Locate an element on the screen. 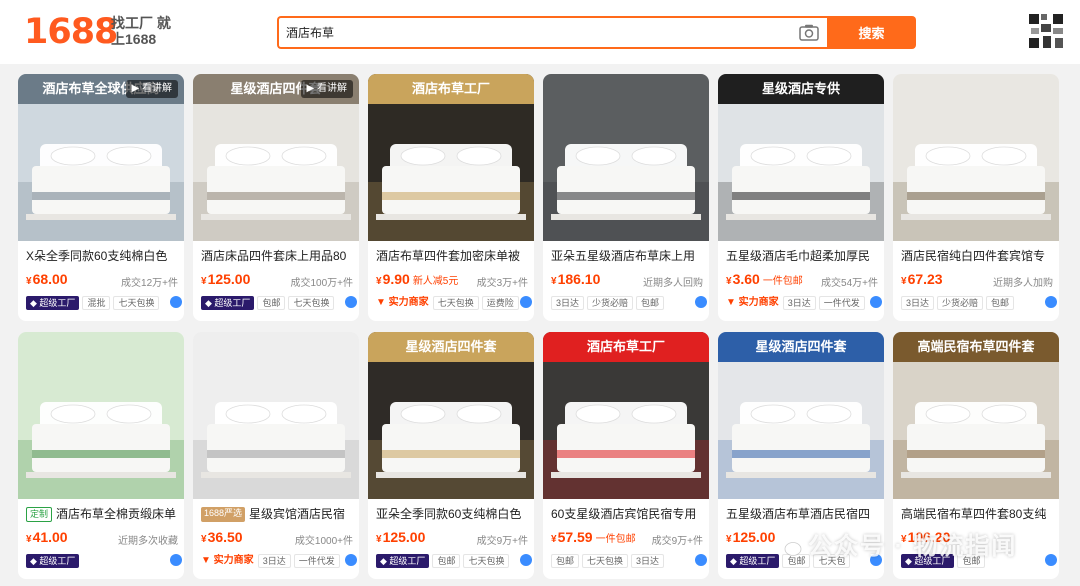 The width and height of the screenshot is (1080, 586). service-tags: ◆ 超级工厂 混批 七天包换 is located at coordinates (102, 302).